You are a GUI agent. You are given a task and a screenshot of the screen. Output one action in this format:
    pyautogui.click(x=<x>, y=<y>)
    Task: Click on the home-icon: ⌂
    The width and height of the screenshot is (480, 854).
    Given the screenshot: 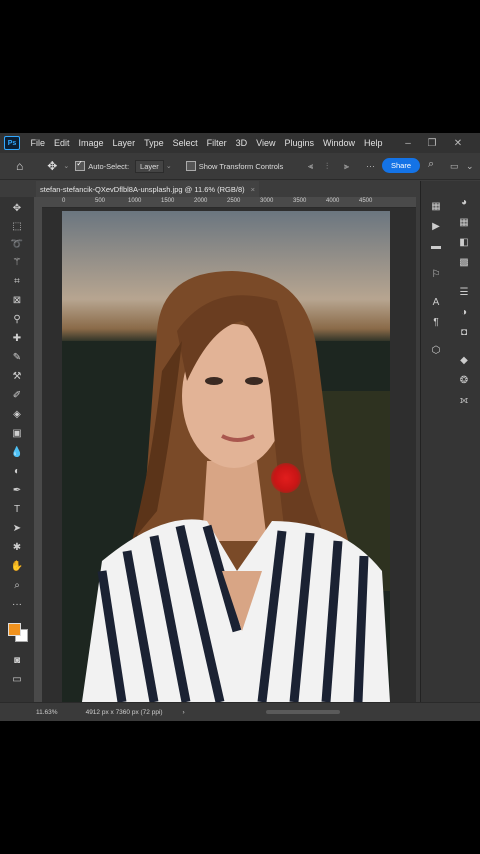 What is the action you would take?
    pyautogui.click(x=19, y=166)
    